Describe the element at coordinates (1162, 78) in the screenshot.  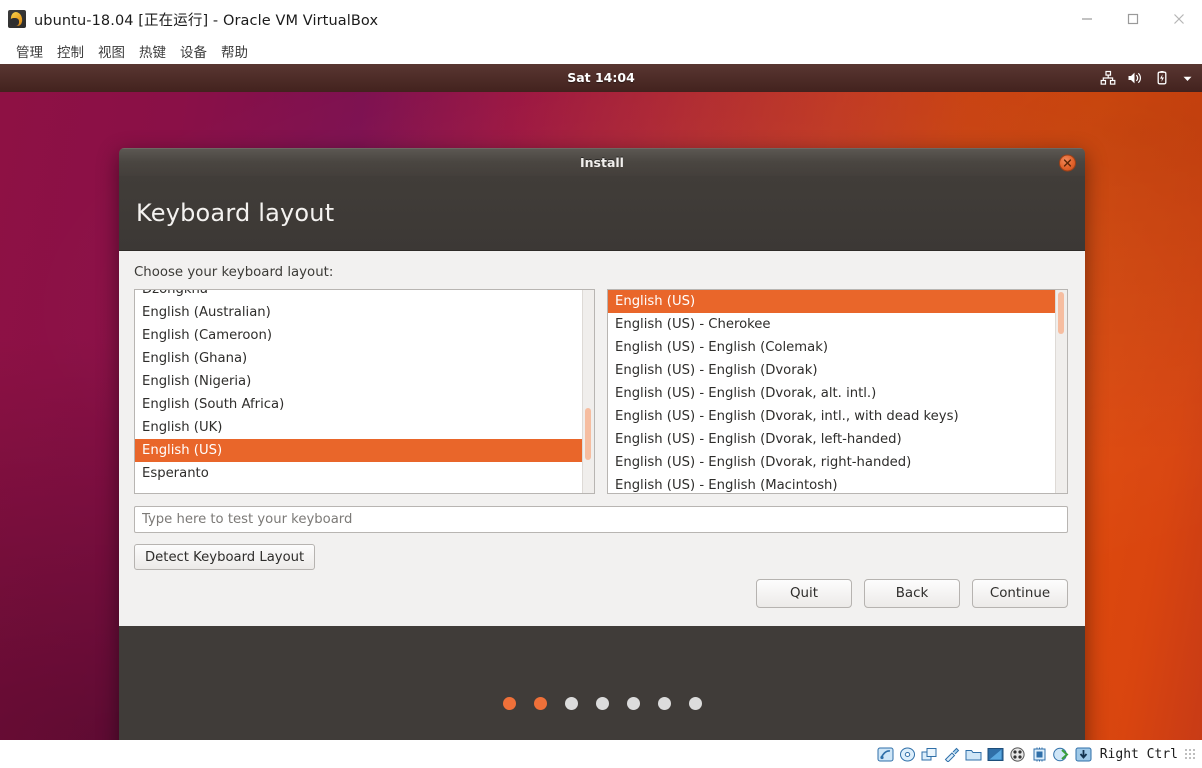
I see `battery-icon` at that location.